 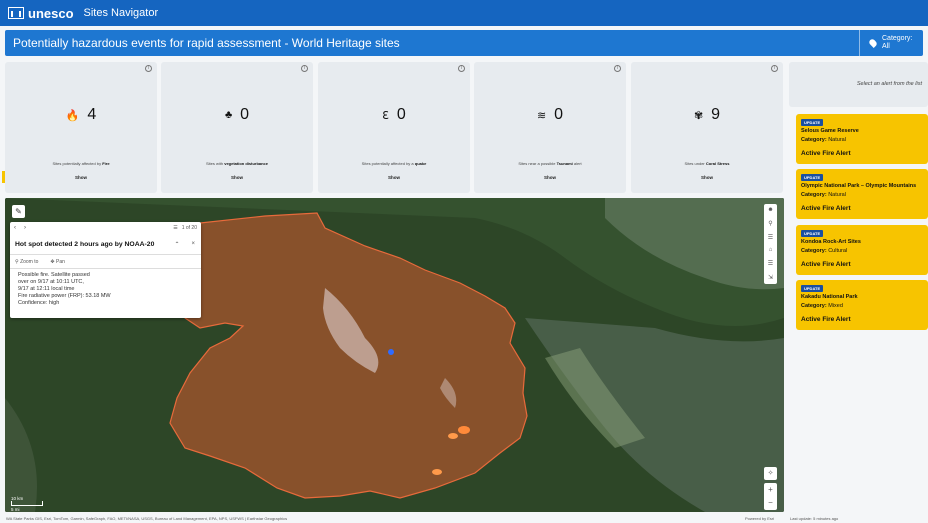 What do you see at coordinates (237, 163) in the screenshot?
I see `stat-description: Sites with vegetation disturbance` at bounding box center [237, 163].